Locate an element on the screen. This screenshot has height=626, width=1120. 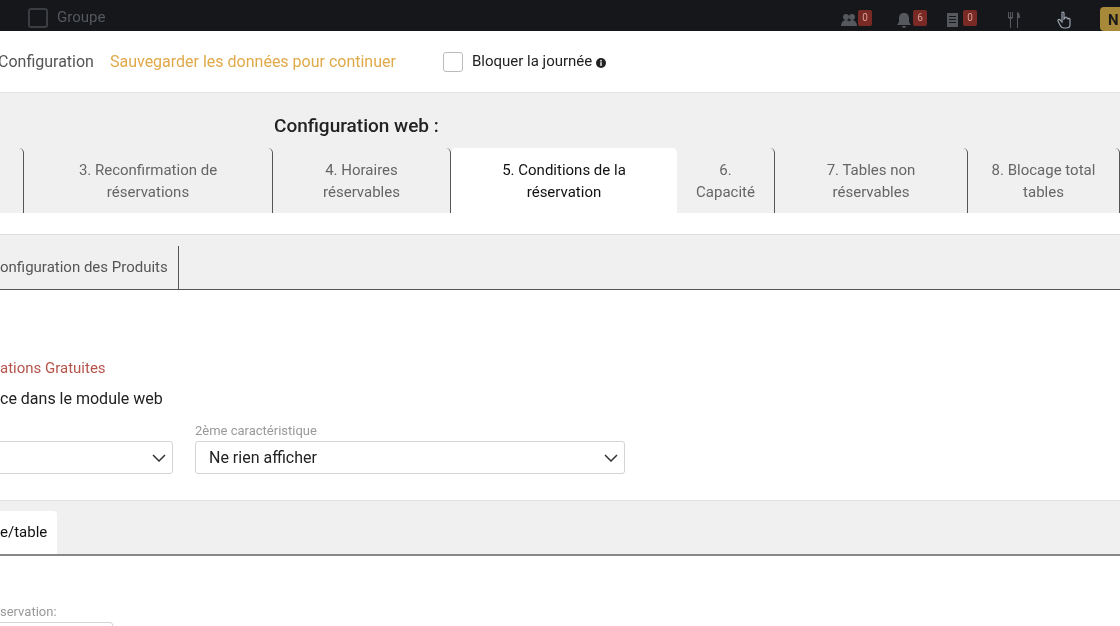
tab: 8. Blocage total tables is located at coordinates (1044, 180).